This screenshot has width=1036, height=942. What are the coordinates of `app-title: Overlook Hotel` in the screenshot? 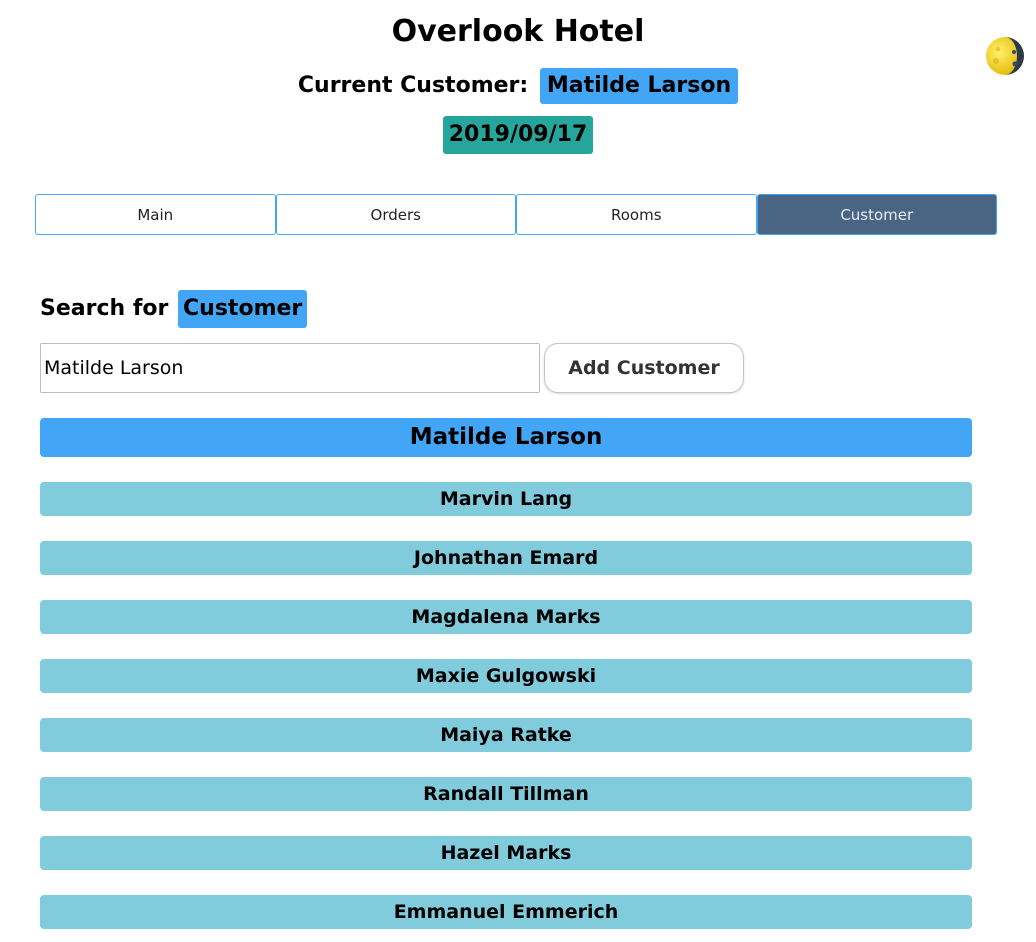 It's located at (518, 31).